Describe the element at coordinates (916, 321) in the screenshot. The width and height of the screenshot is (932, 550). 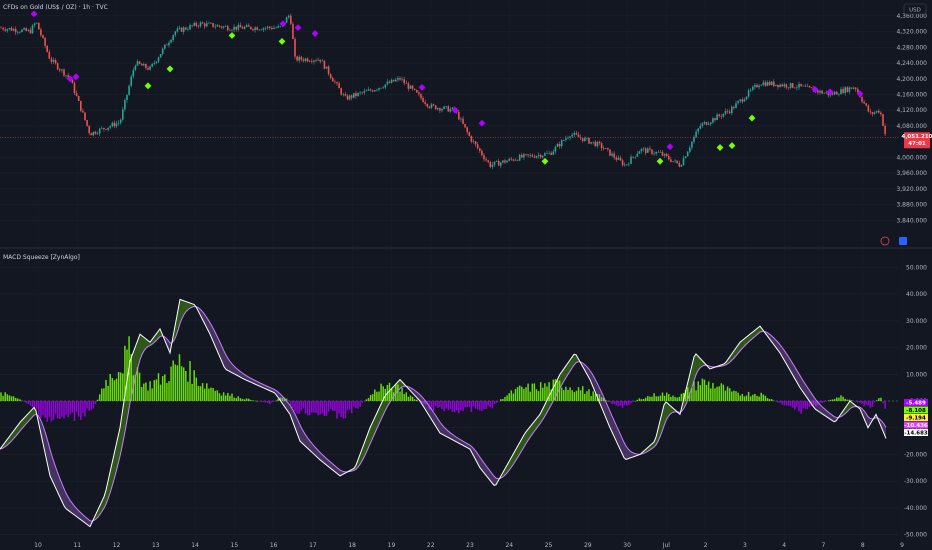
I see `macd-tick-label: 30.000` at that location.